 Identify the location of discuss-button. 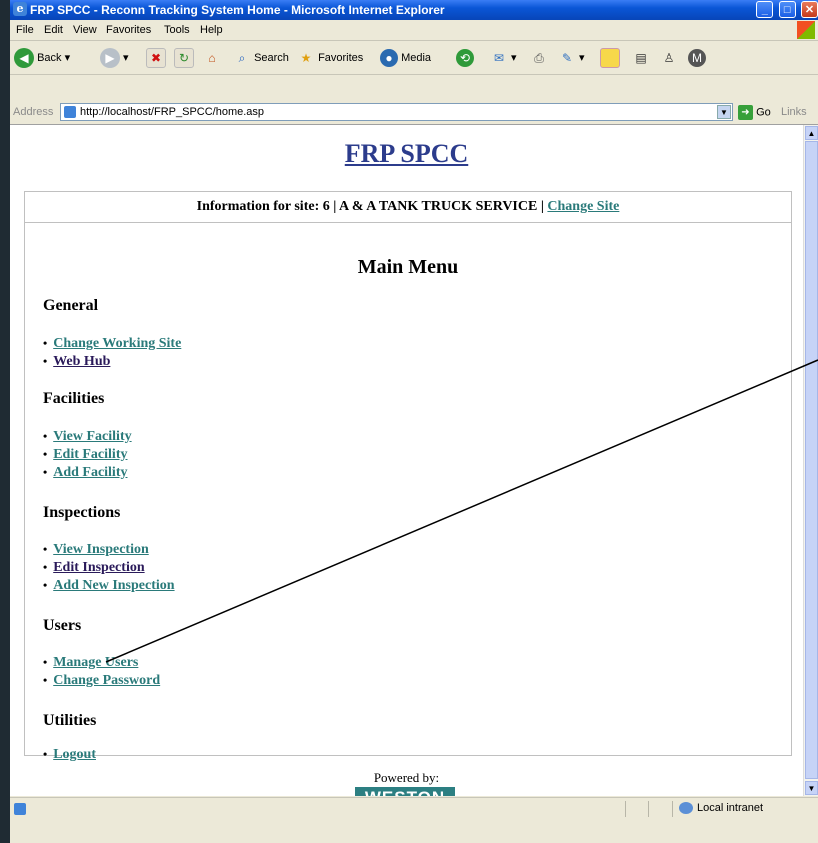
(610, 58).